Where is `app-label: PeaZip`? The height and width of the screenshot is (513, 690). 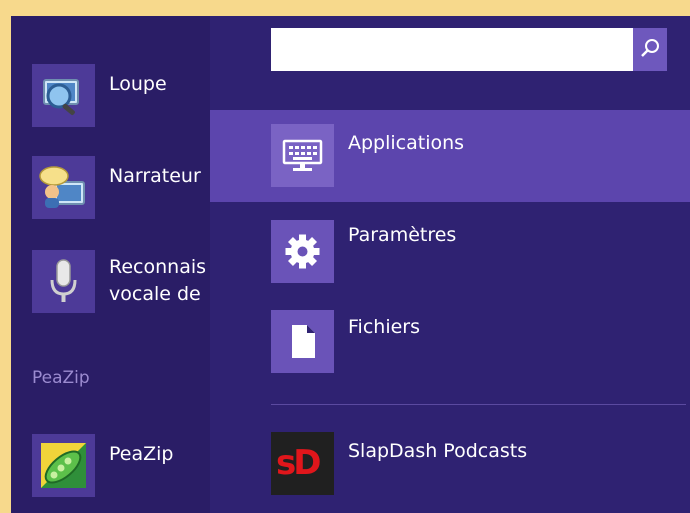
app-label: PeaZip is located at coordinates (141, 454).